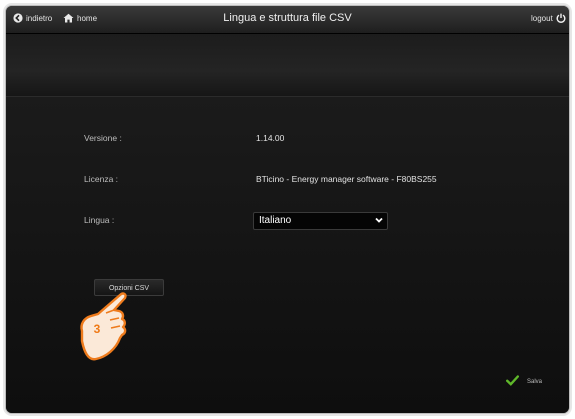 This screenshot has width=575, height=419. I want to click on chevron-down-icon, so click(379, 221).